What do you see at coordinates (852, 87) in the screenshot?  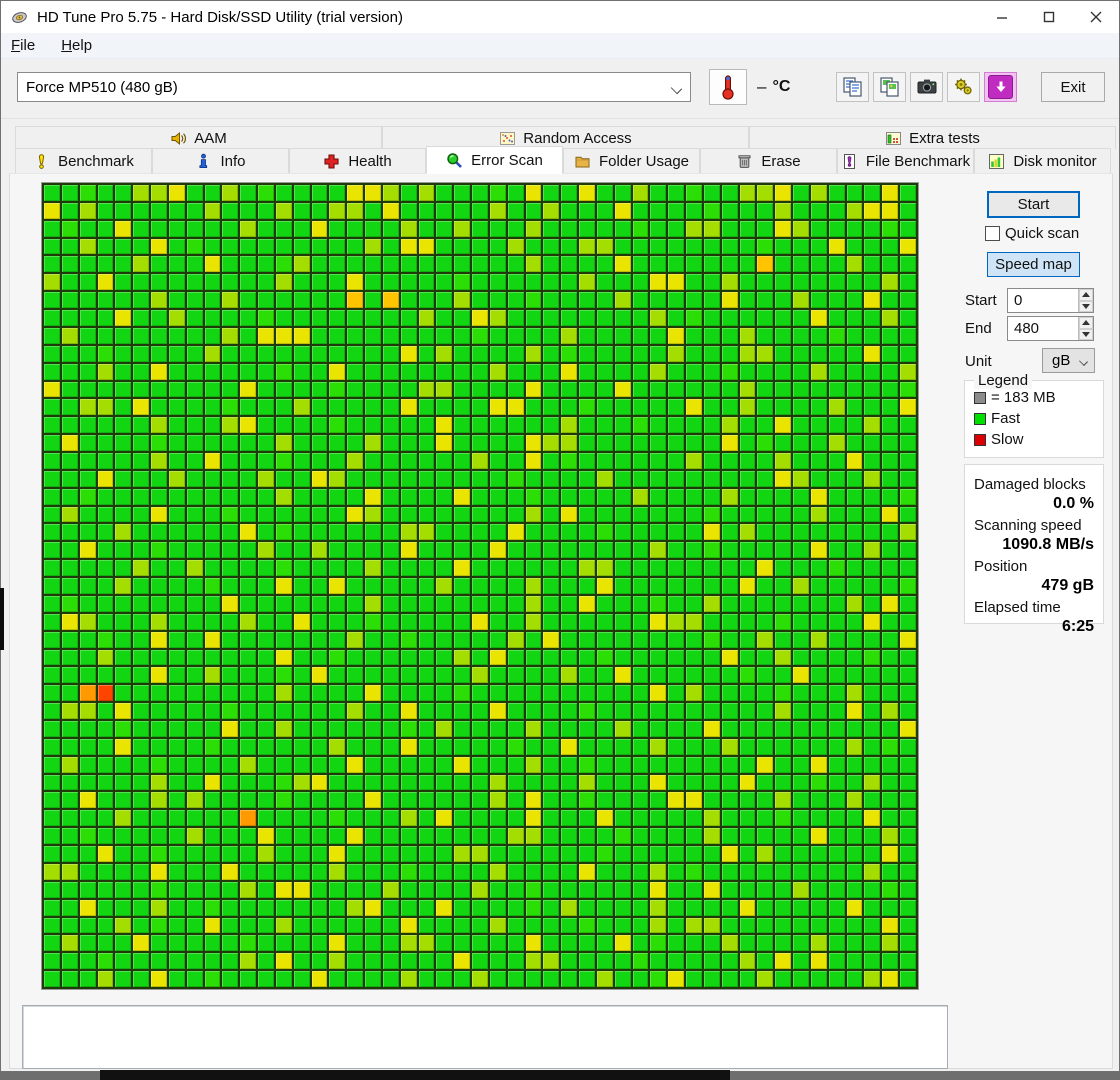 I see `copy-text-button` at bounding box center [852, 87].